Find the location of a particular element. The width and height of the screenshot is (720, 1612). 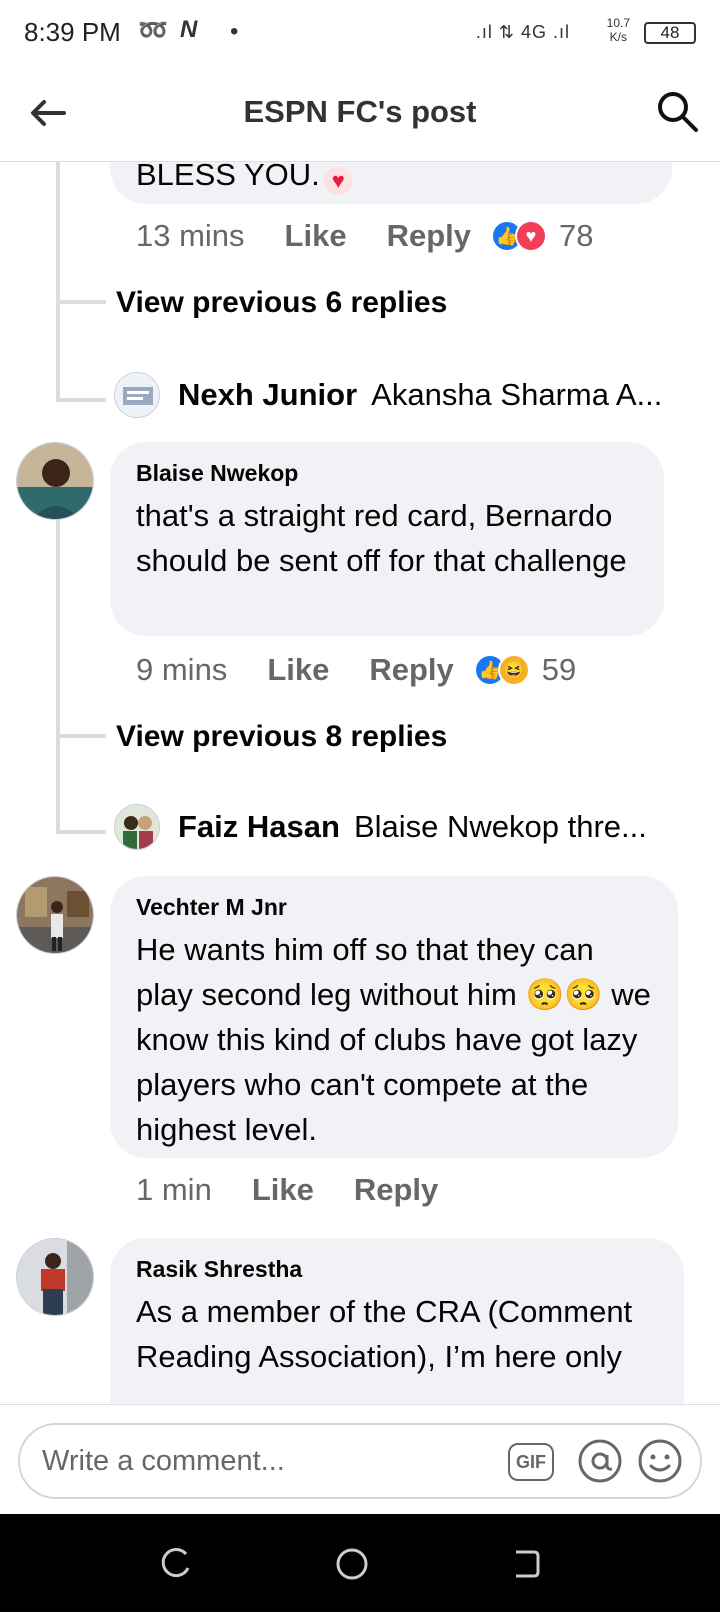

emoji-icon is located at coordinates (660, 1461).